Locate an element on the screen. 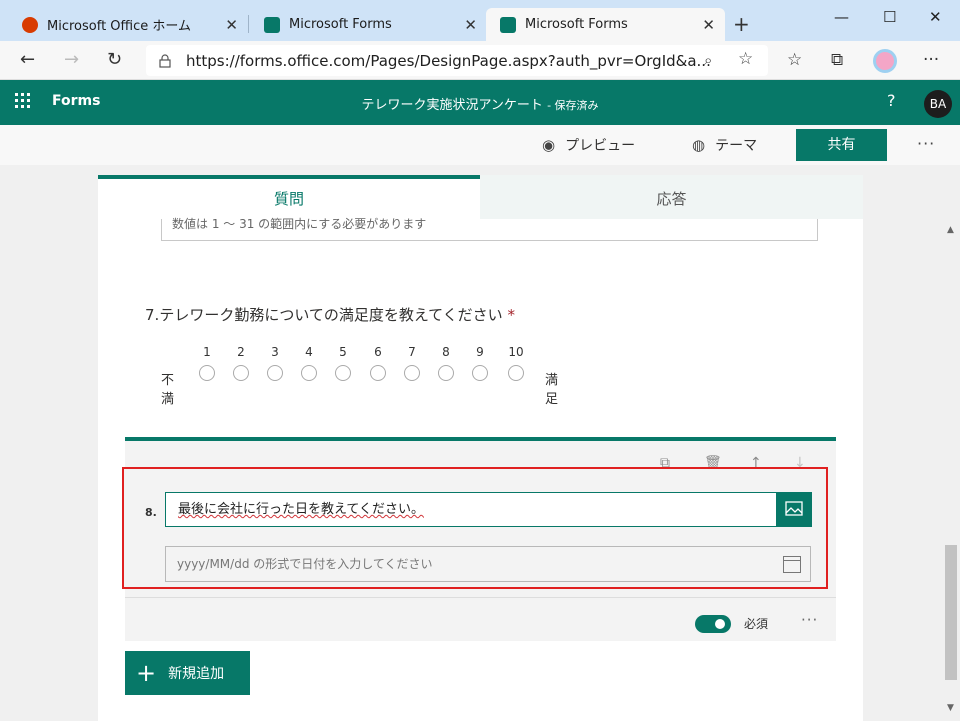 The image size is (960, 721). required-mark: * is located at coordinates (511, 315).